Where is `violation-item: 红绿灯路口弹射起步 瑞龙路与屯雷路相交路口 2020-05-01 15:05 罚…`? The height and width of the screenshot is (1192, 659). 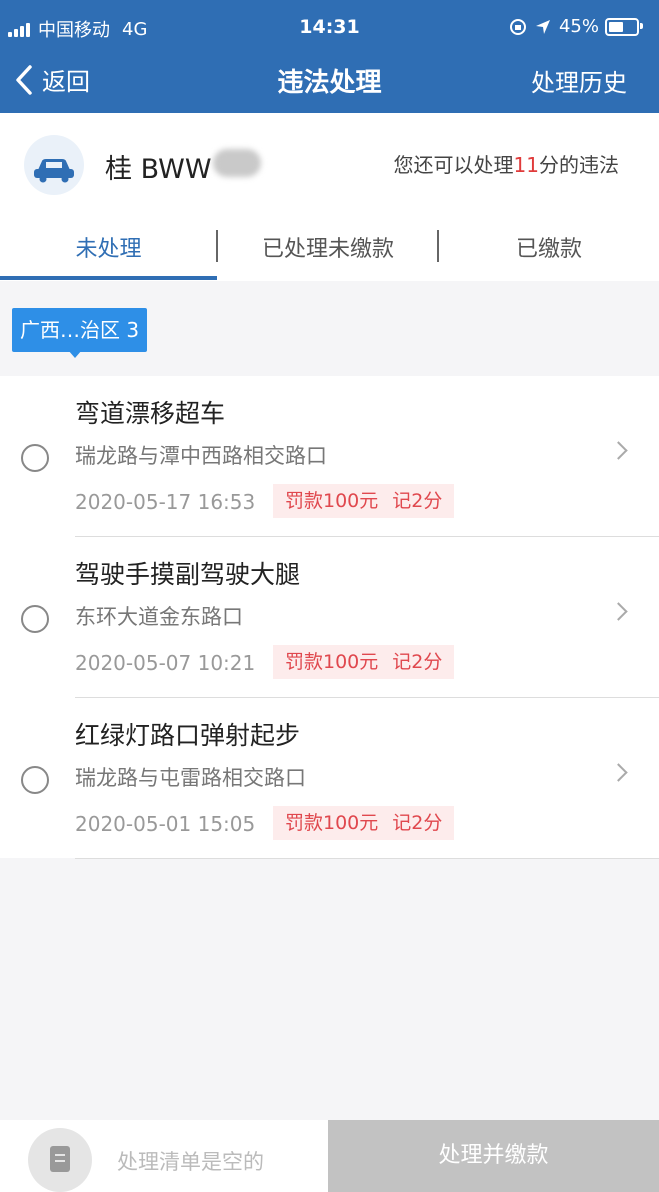
violation-item: 红绿灯路口弹射起步 瑞龙路与屯雷路相交路口 2020-05-01 15:05 罚… is located at coordinates (329, 778).